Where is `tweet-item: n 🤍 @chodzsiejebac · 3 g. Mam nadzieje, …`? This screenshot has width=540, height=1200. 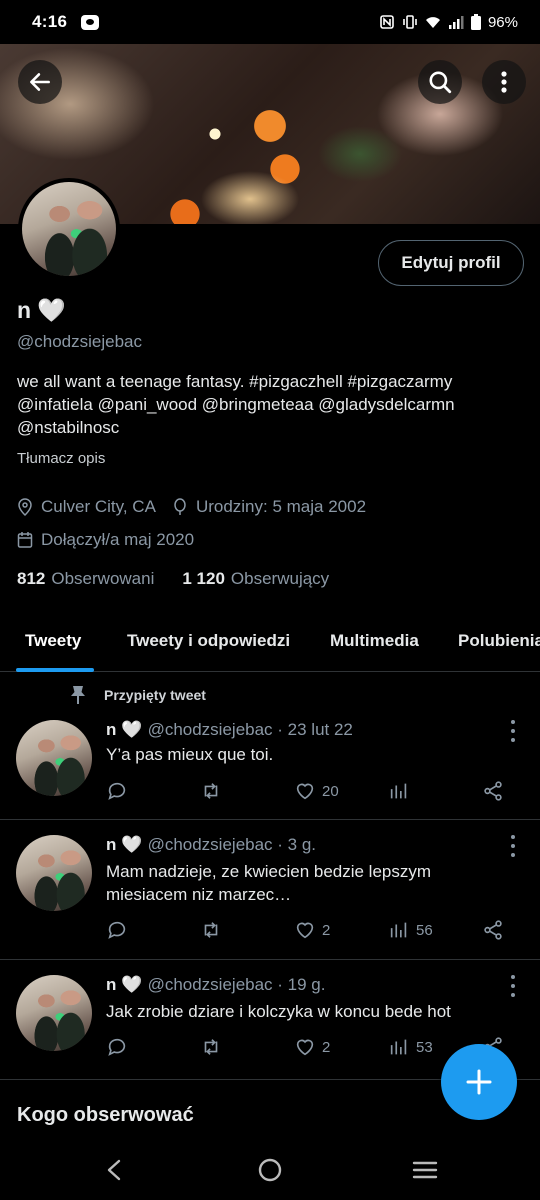
tweet-item: n 🤍 @chodzsiejebac · 3 g. Mam nadzieje, … is located at coordinates (270, 890).